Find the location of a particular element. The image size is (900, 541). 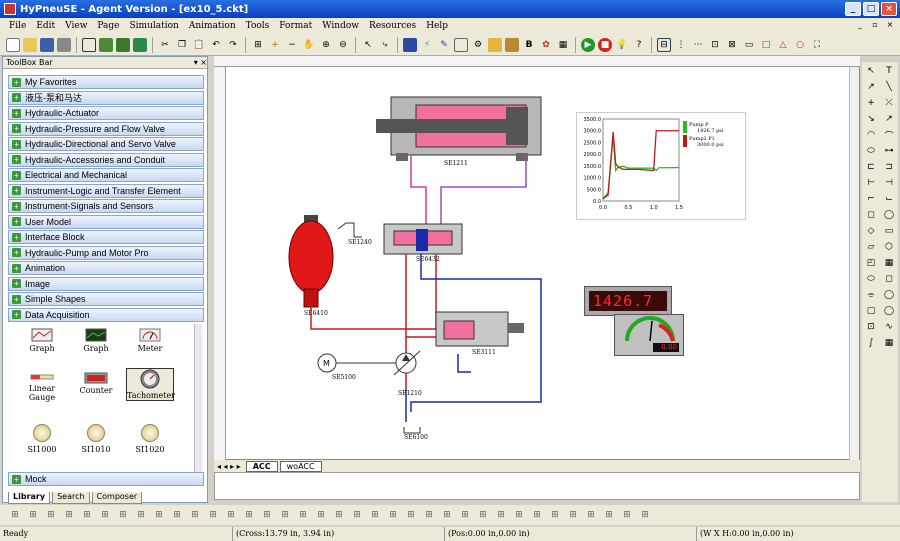

draw-tool-icon: ↗ is located at coordinates (889, 119).